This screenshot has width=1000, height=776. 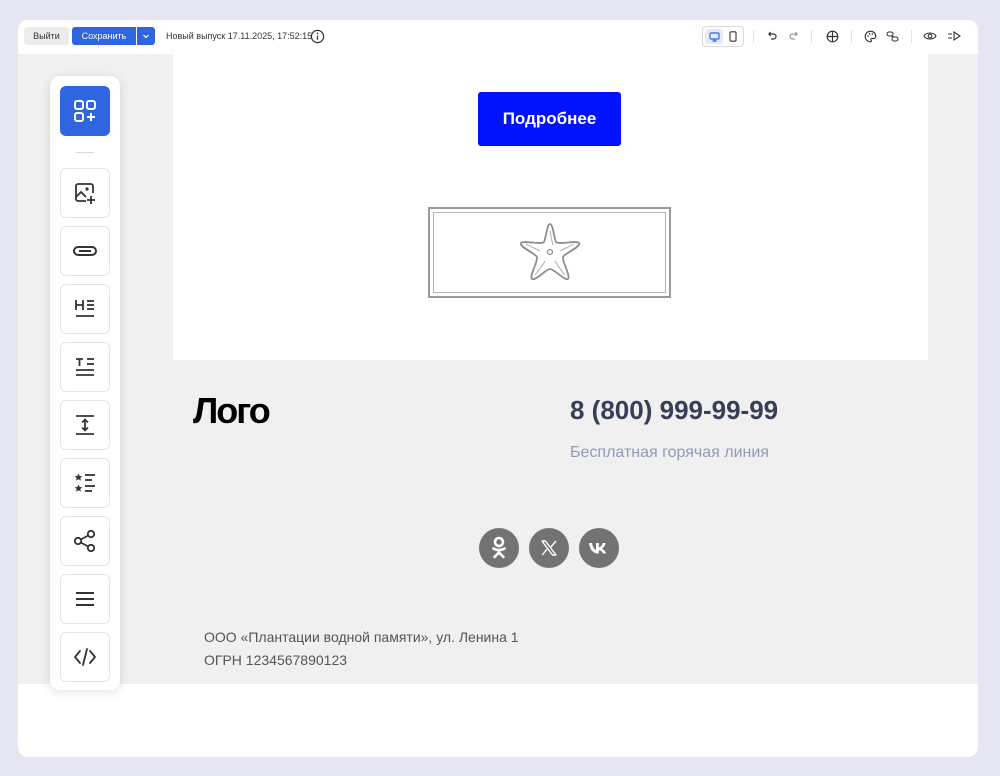 I want to click on device-switcher, so click(x=723, y=36).